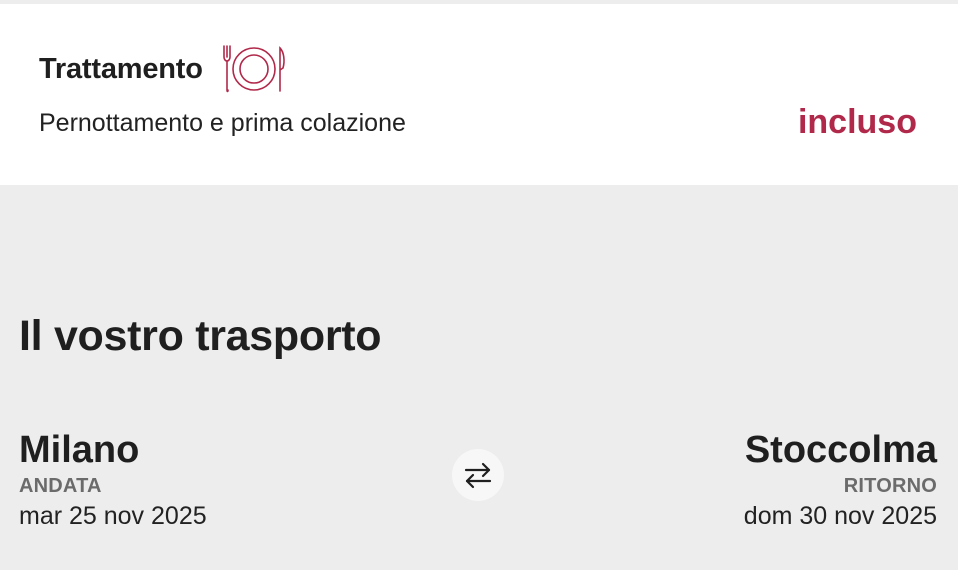  What do you see at coordinates (840, 450) in the screenshot?
I see `return-city: Stoccolma` at bounding box center [840, 450].